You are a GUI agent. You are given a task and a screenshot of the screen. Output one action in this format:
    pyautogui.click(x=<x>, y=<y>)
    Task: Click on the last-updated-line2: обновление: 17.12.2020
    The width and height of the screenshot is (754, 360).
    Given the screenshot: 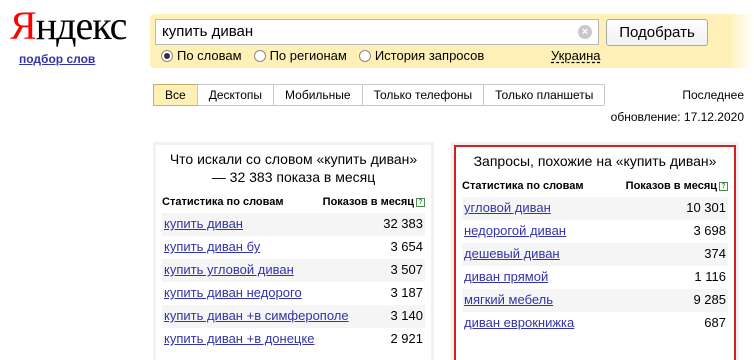 What is the action you would take?
    pyautogui.click(x=677, y=117)
    